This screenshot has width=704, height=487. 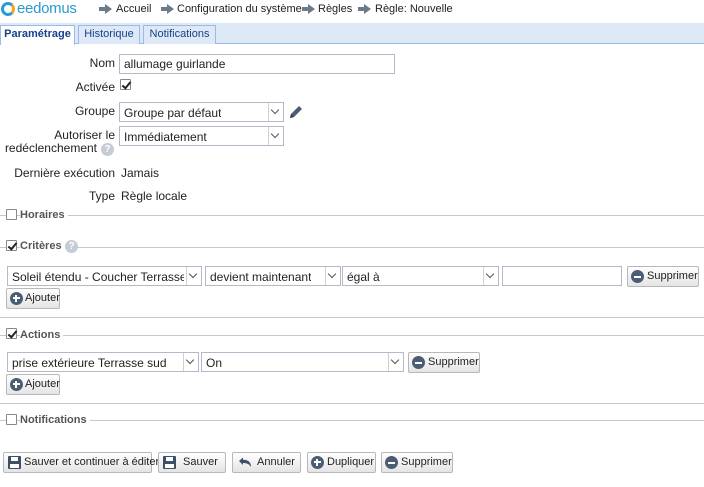 I want to click on active-checkbox, so click(x=125, y=84).